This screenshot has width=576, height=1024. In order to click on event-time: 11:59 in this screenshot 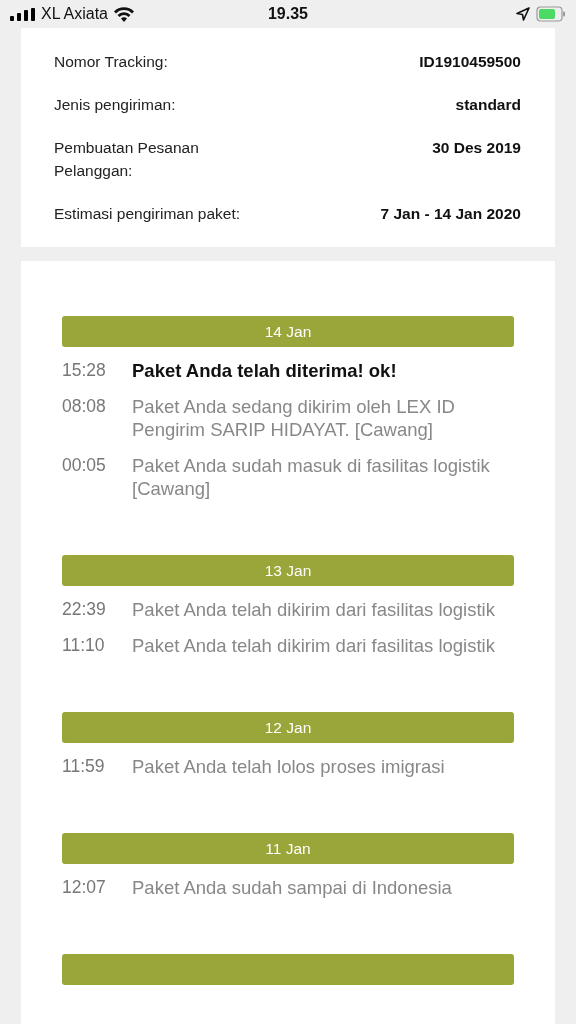, I will do `click(84, 766)`.